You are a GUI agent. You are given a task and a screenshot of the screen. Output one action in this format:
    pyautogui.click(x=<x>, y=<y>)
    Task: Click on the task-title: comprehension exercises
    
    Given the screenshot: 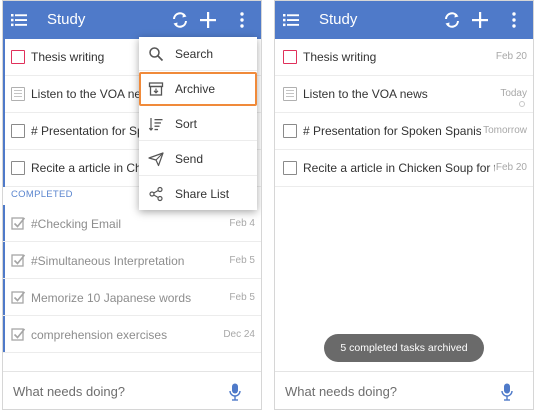 What is the action you would take?
    pyautogui.click(x=99, y=335)
    